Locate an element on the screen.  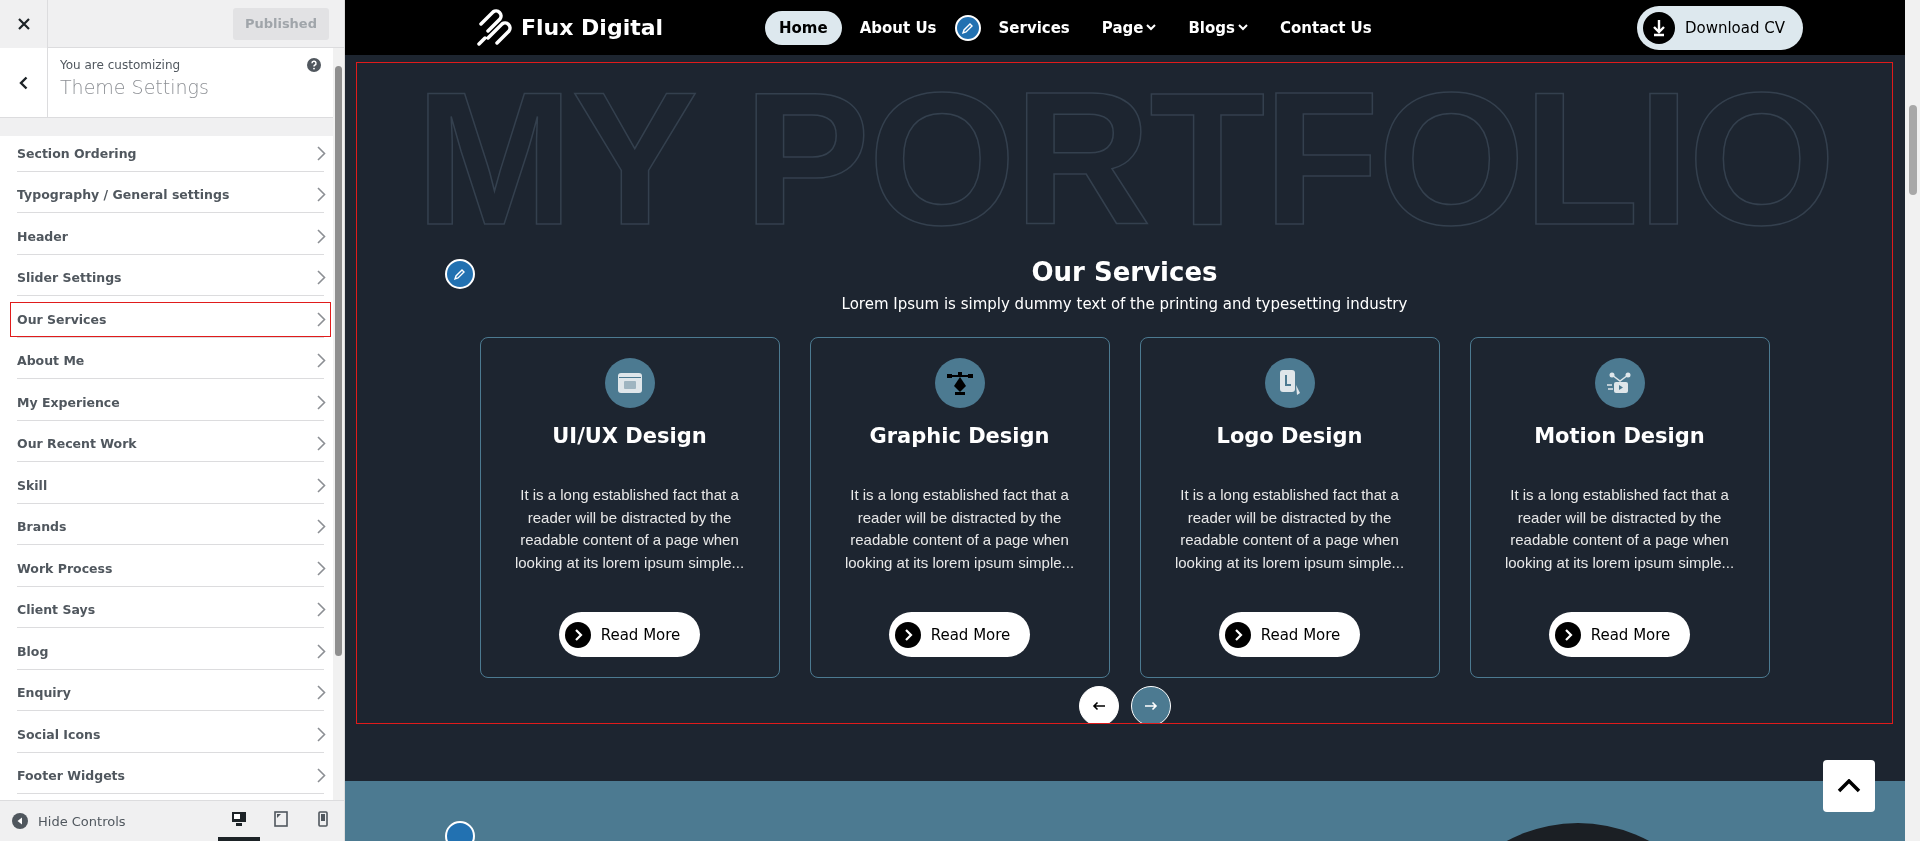
tablet-pen-icon is located at coordinates (1289, 383).